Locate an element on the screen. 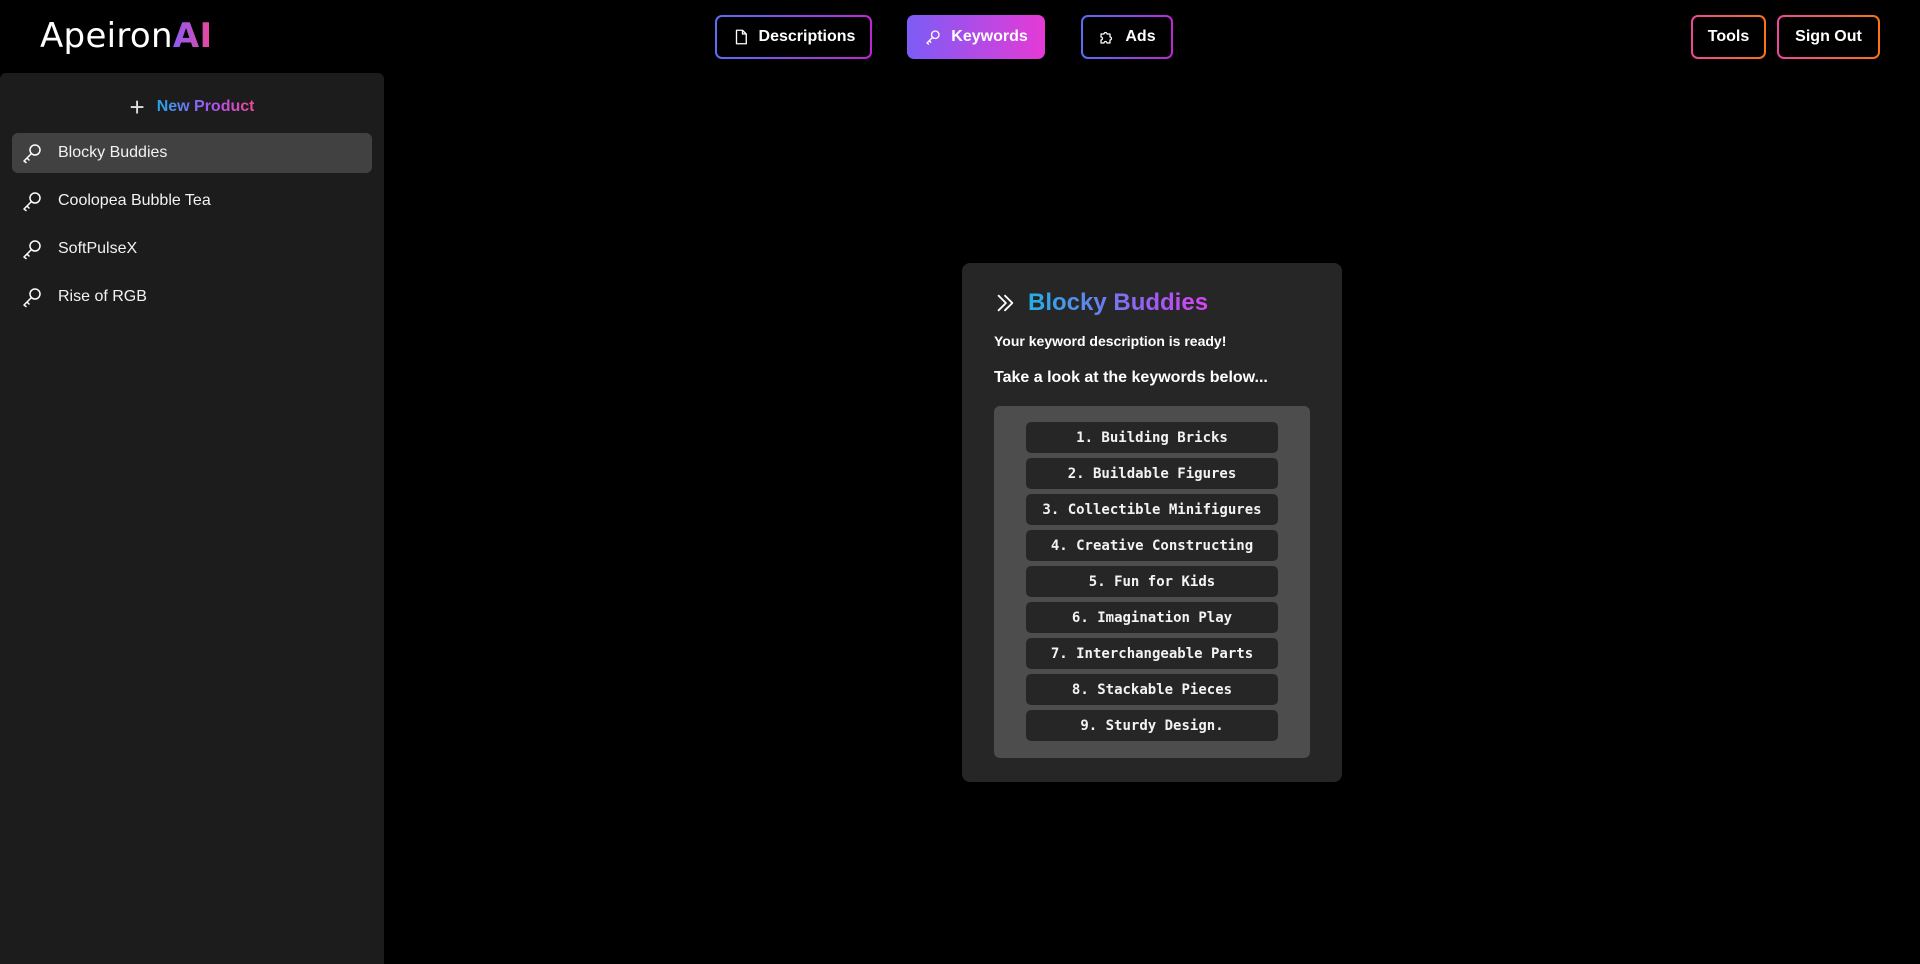 Image resolution: width=1920 pixels, height=964 pixels. logo: ApeironAI is located at coordinates (126, 36).